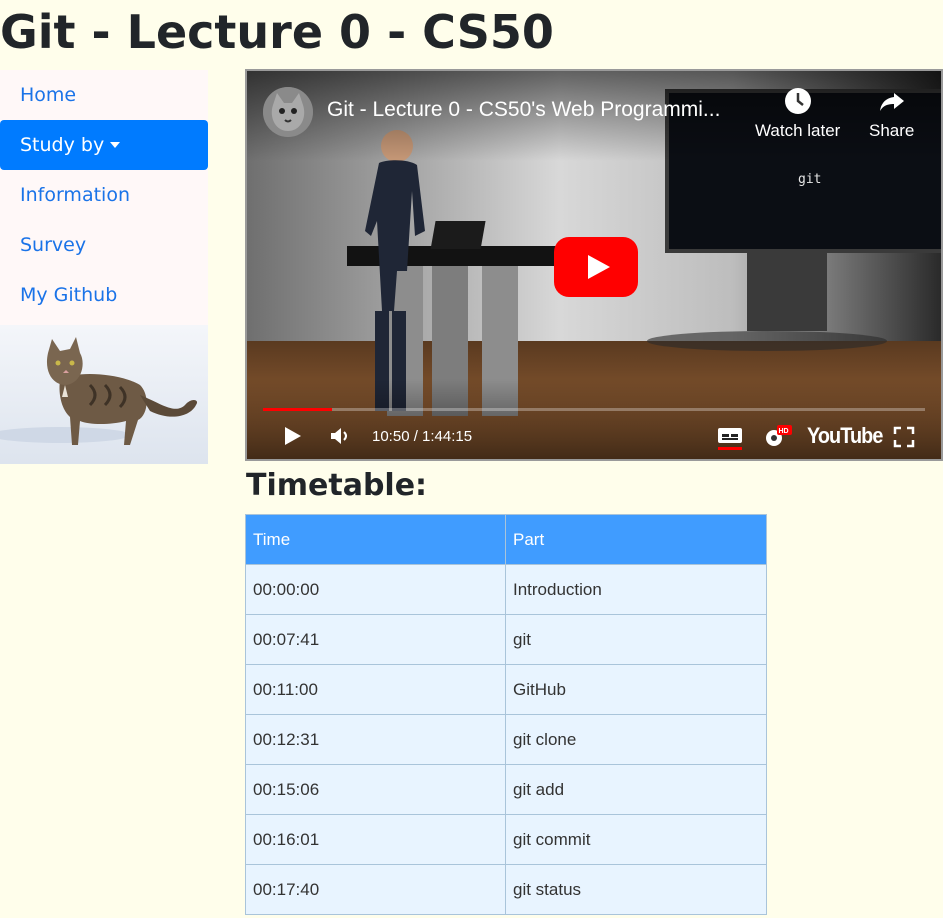 This screenshot has width=943, height=918. I want to click on watch-later-label: Watch later, so click(798, 130).